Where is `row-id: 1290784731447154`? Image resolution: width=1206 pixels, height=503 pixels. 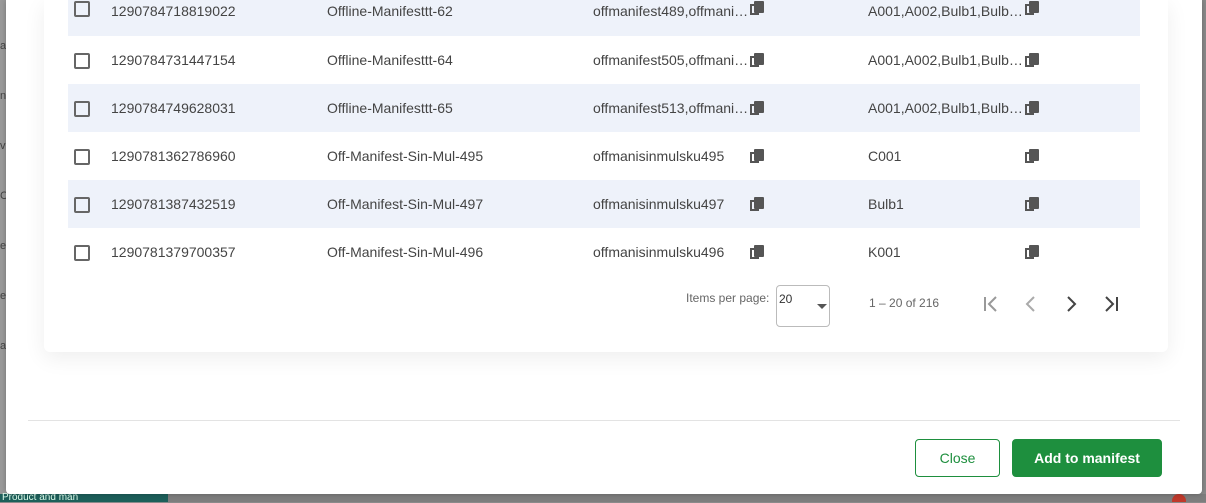
row-id: 1290784731447154 is located at coordinates (173, 60).